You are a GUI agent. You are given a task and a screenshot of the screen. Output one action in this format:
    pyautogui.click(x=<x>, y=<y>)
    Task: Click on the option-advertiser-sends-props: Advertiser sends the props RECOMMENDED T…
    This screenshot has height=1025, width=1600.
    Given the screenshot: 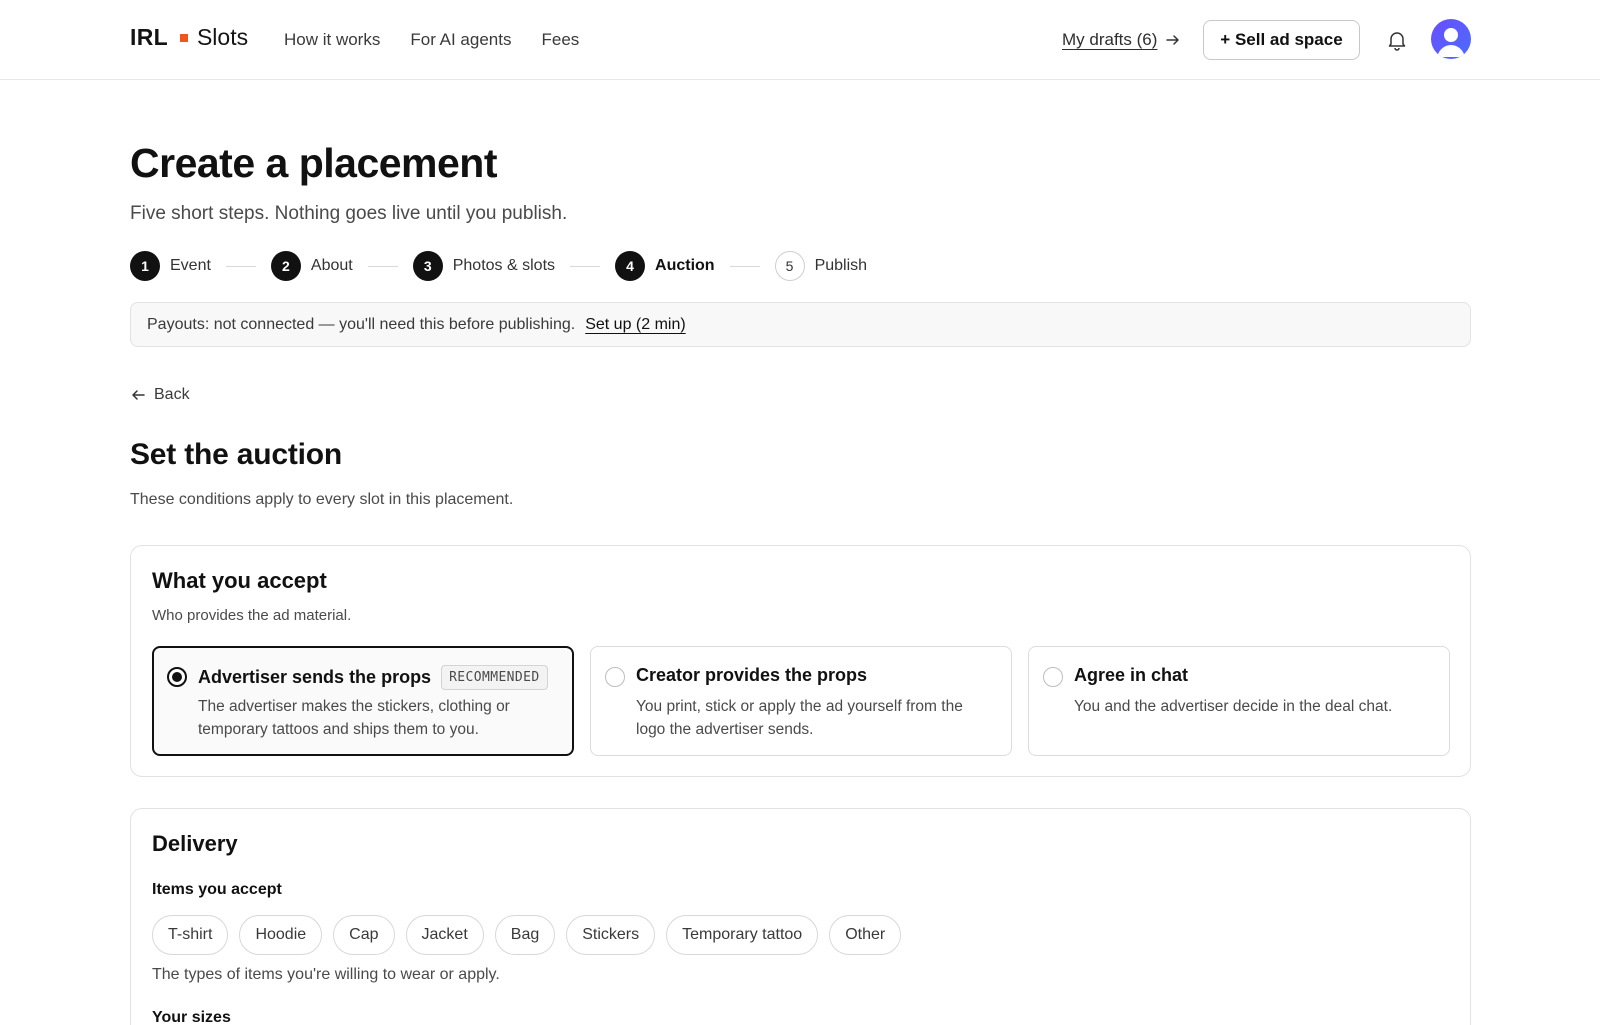 What is the action you would take?
    pyautogui.click(x=363, y=701)
    